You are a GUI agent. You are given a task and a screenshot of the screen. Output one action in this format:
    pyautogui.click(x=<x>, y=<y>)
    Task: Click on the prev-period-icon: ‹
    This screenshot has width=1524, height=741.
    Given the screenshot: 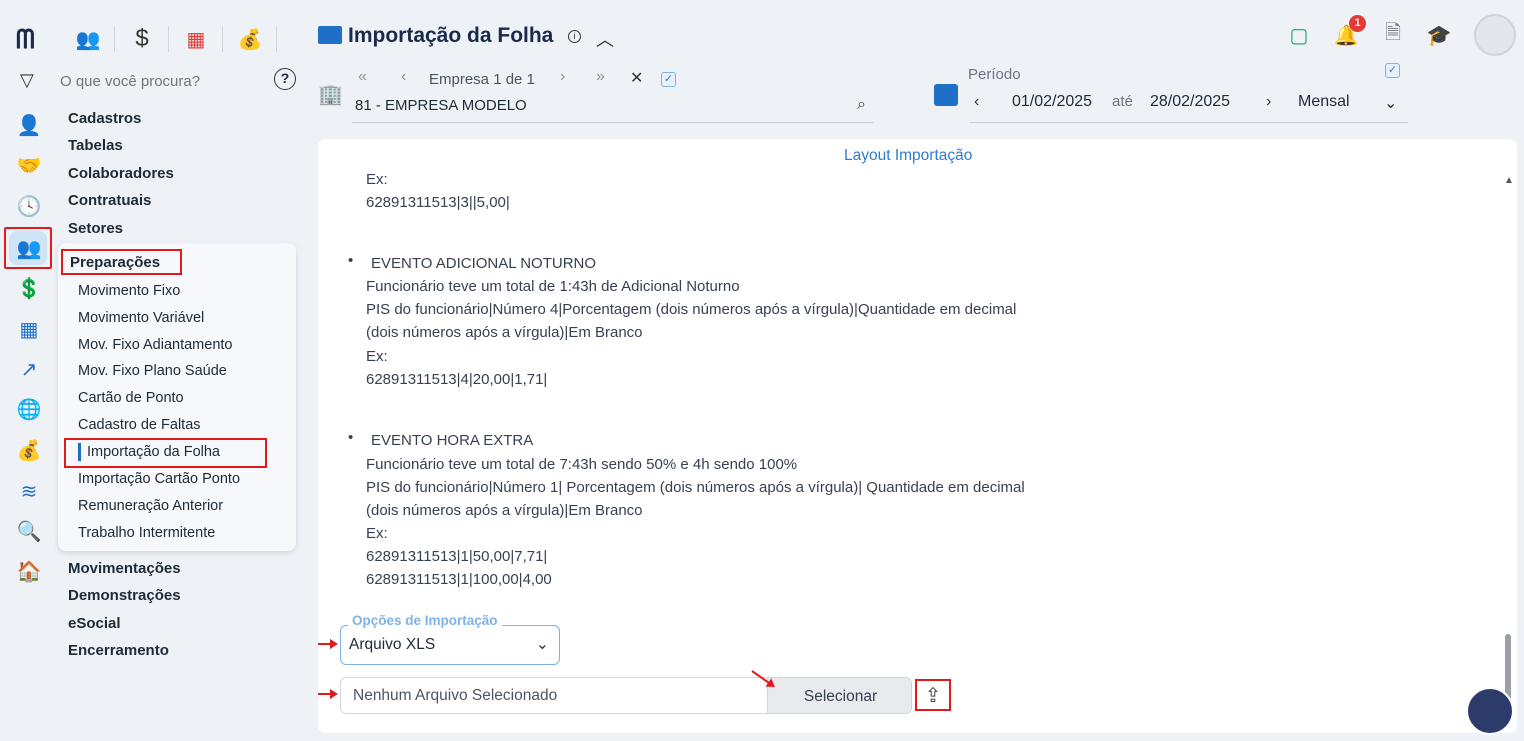 What is the action you would take?
    pyautogui.click(x=976, y=102)
    